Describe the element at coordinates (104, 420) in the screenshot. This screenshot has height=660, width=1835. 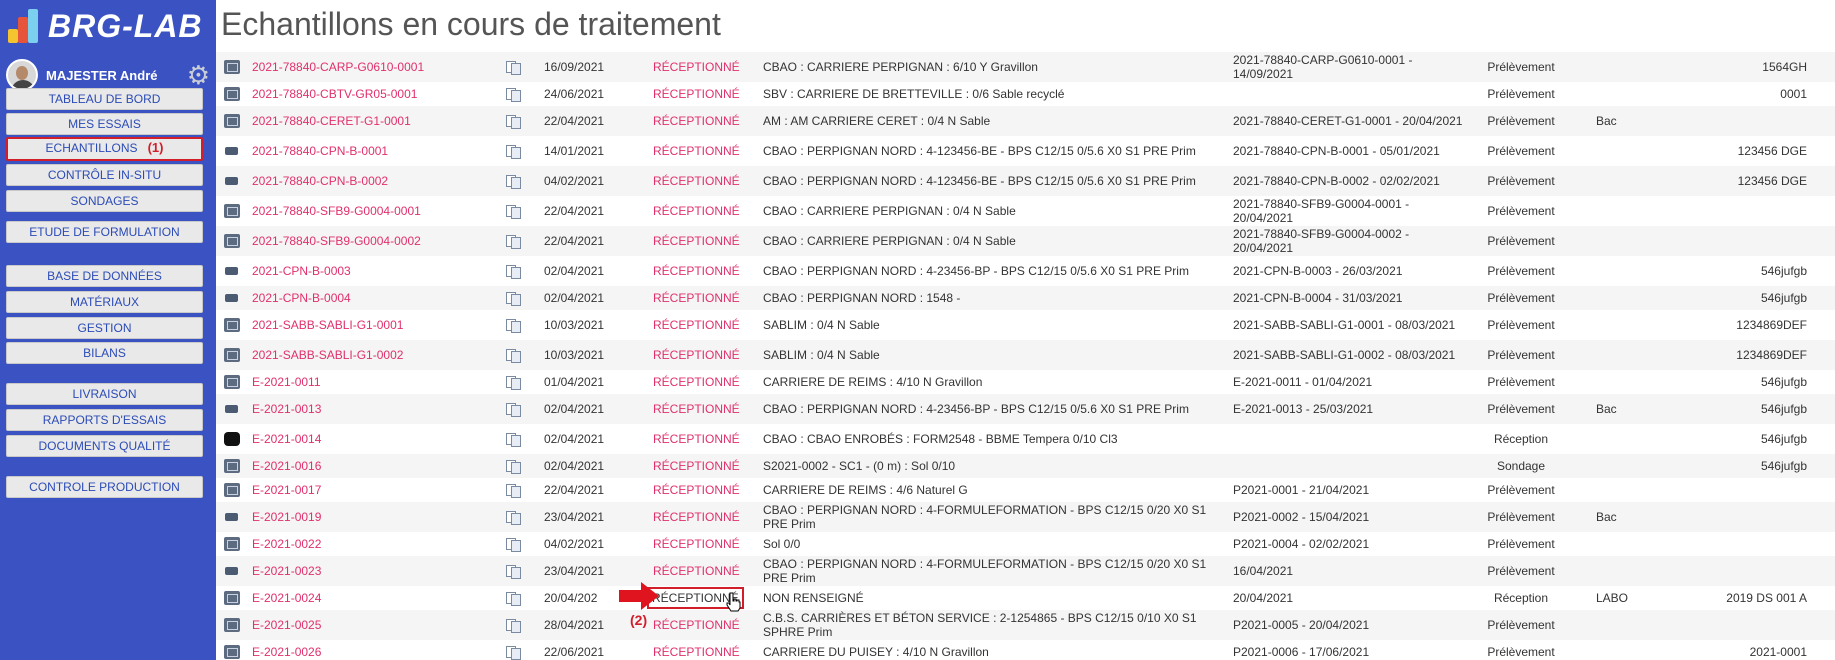
I see `nav-rapports-essais: RAPPORTS D'ESSAIS` at that location.